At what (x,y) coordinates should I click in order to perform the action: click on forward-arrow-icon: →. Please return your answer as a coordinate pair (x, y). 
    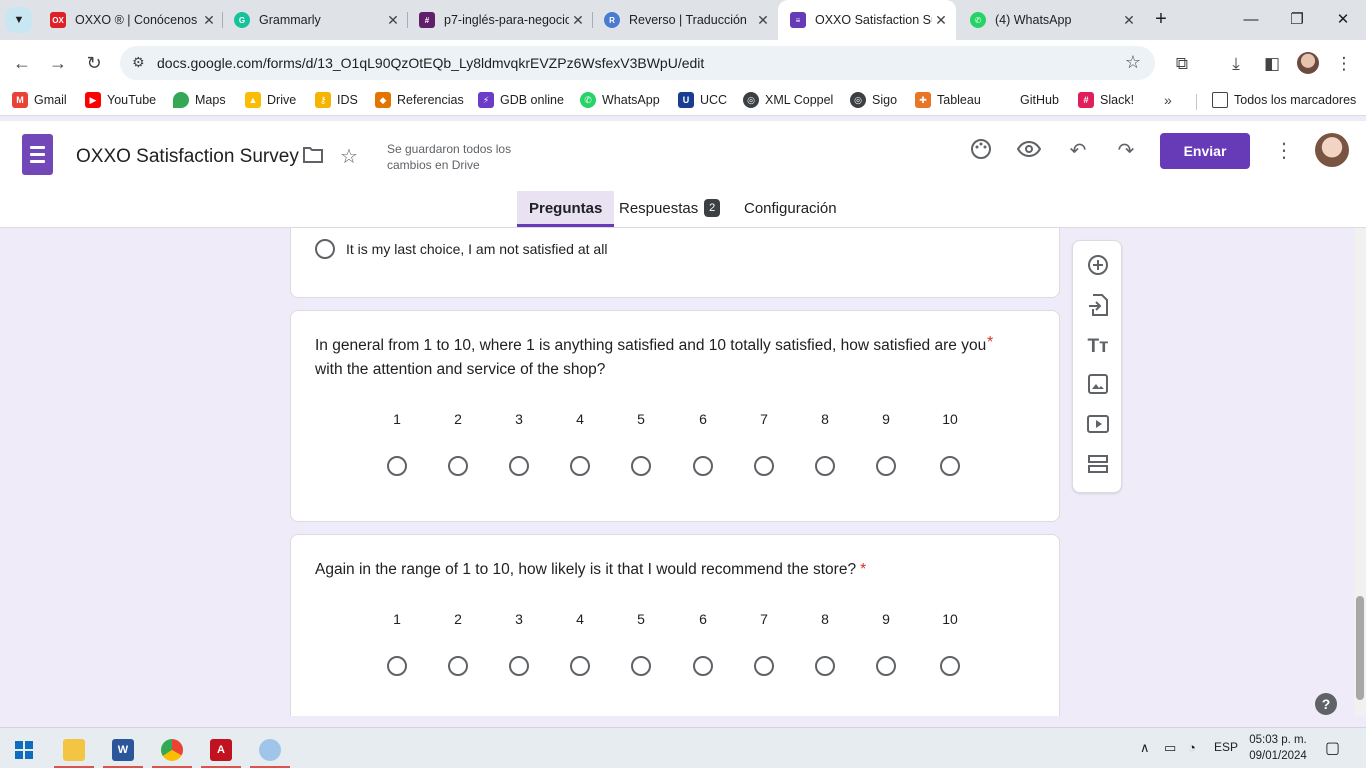
    Looking at the image, I should click on (58, 63).